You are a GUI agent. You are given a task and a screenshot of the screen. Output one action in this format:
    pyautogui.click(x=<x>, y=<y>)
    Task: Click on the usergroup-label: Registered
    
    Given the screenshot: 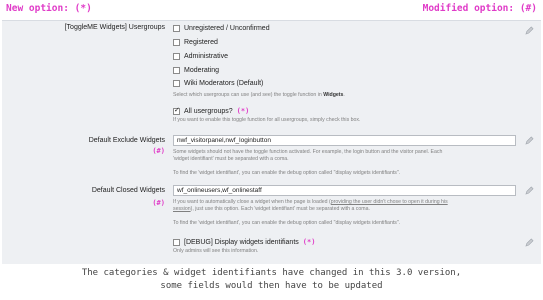 What is the action you would take?
    pyautogui.click(x=201, y=42)
    